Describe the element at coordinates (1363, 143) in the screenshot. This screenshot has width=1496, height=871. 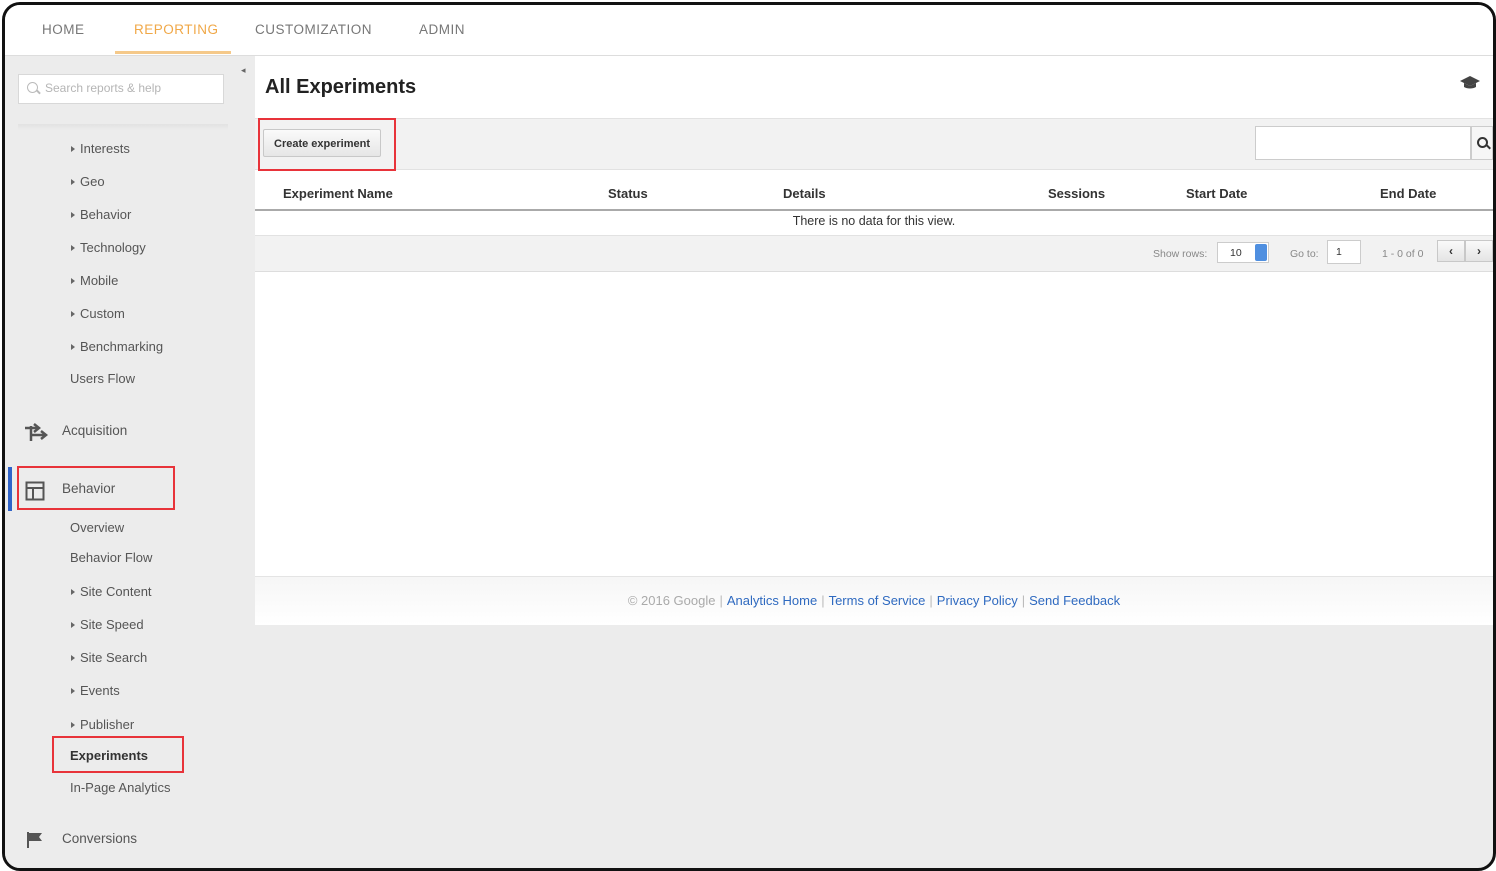
I see `table-filter-input` at that location.